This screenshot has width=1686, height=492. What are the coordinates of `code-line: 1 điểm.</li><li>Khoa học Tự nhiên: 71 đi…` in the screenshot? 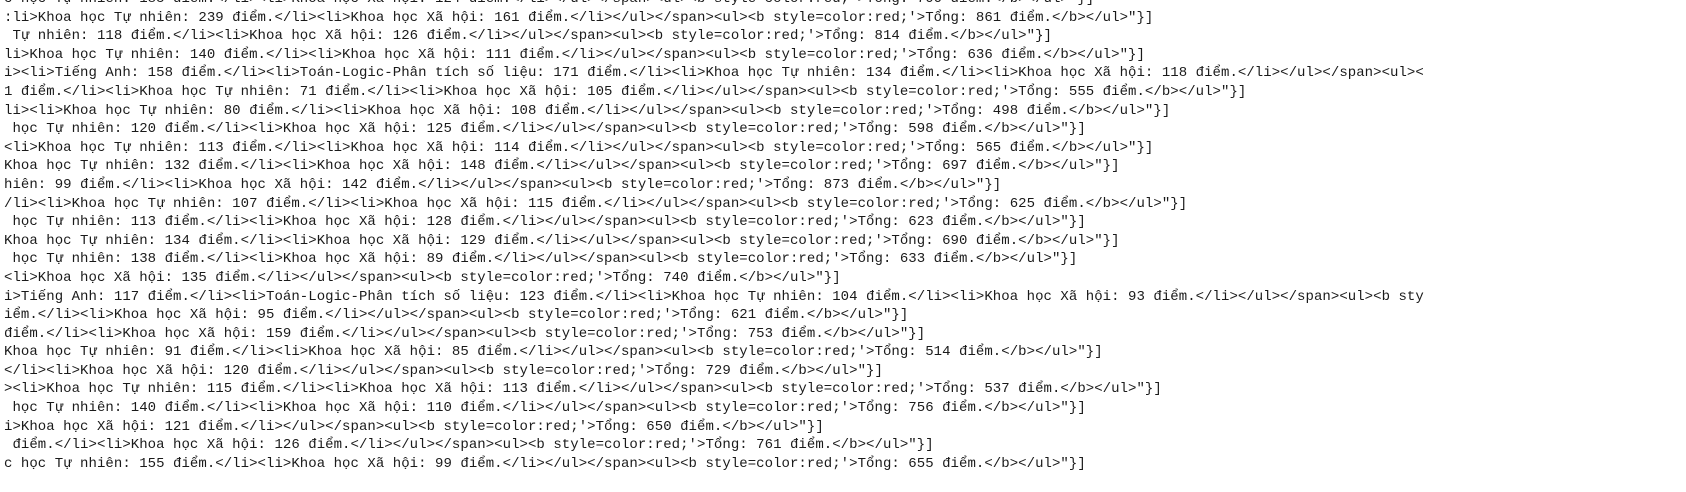 It's located at (714, 92).